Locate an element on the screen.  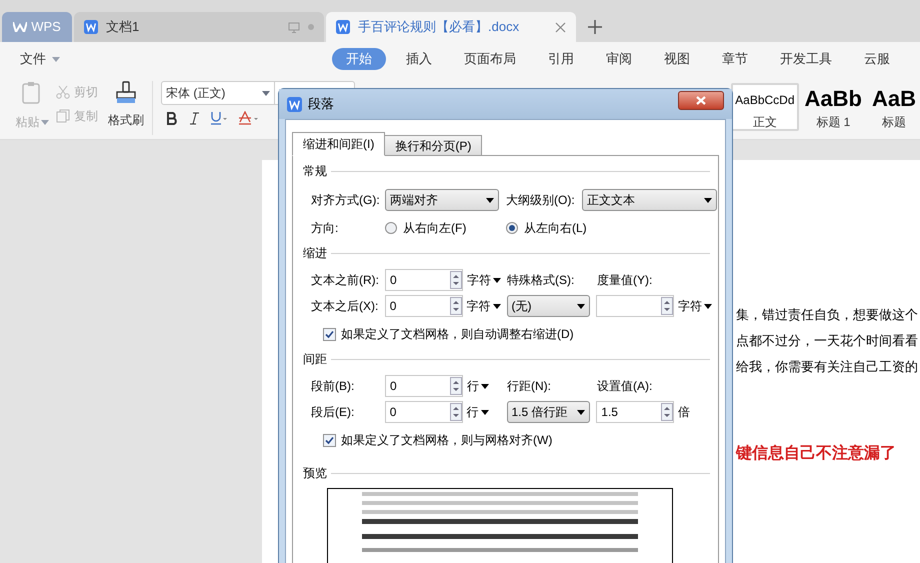
field-label: 段前(B): is located at coordinates (332, 386).